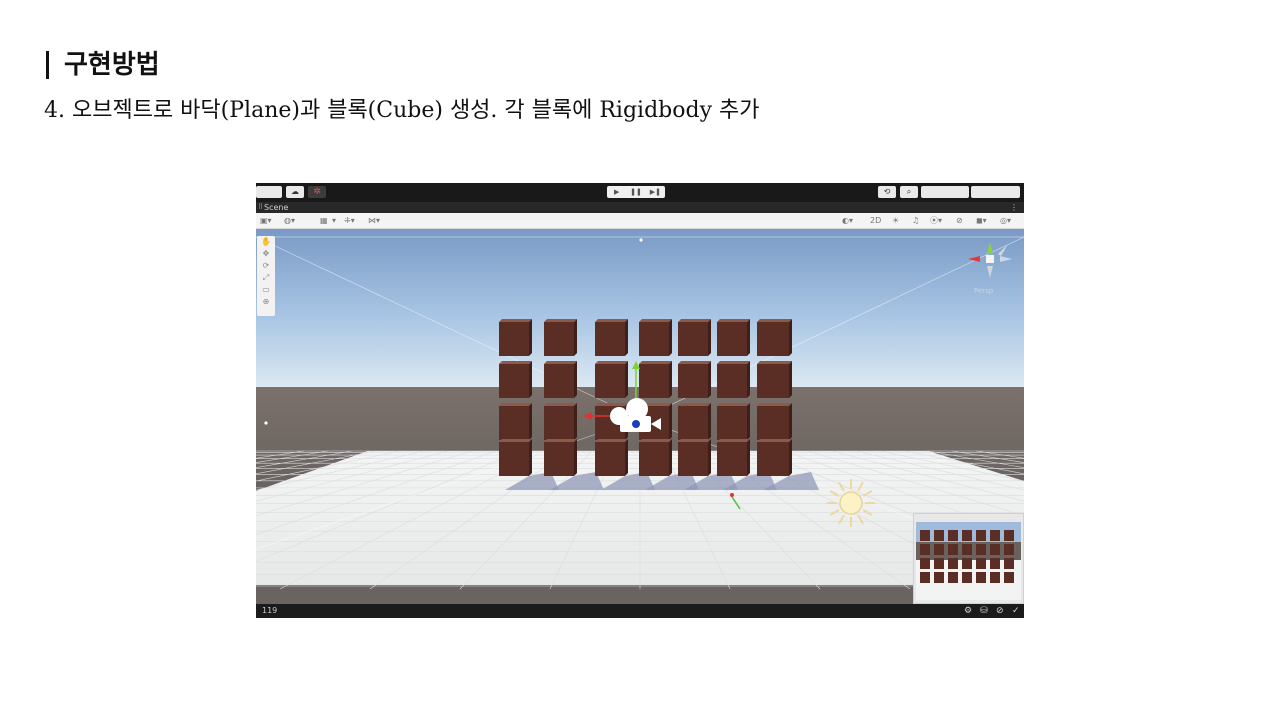  I want to click on hidden-objects-icon: ⊘, so click(959, 220).